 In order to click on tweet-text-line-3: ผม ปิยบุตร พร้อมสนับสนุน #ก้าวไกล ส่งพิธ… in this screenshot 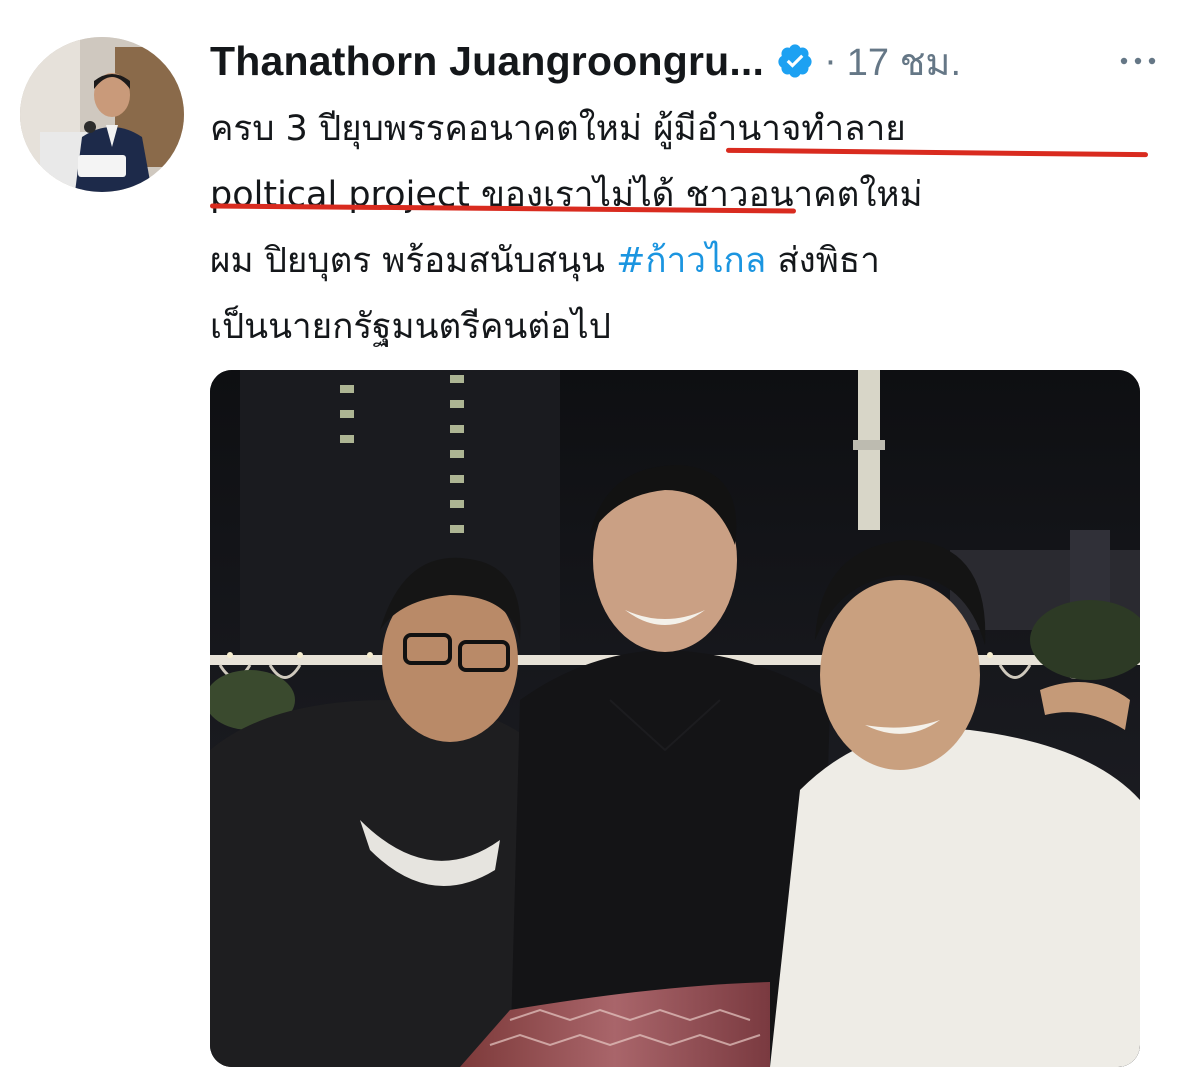, I will do `click(695, 261)`.